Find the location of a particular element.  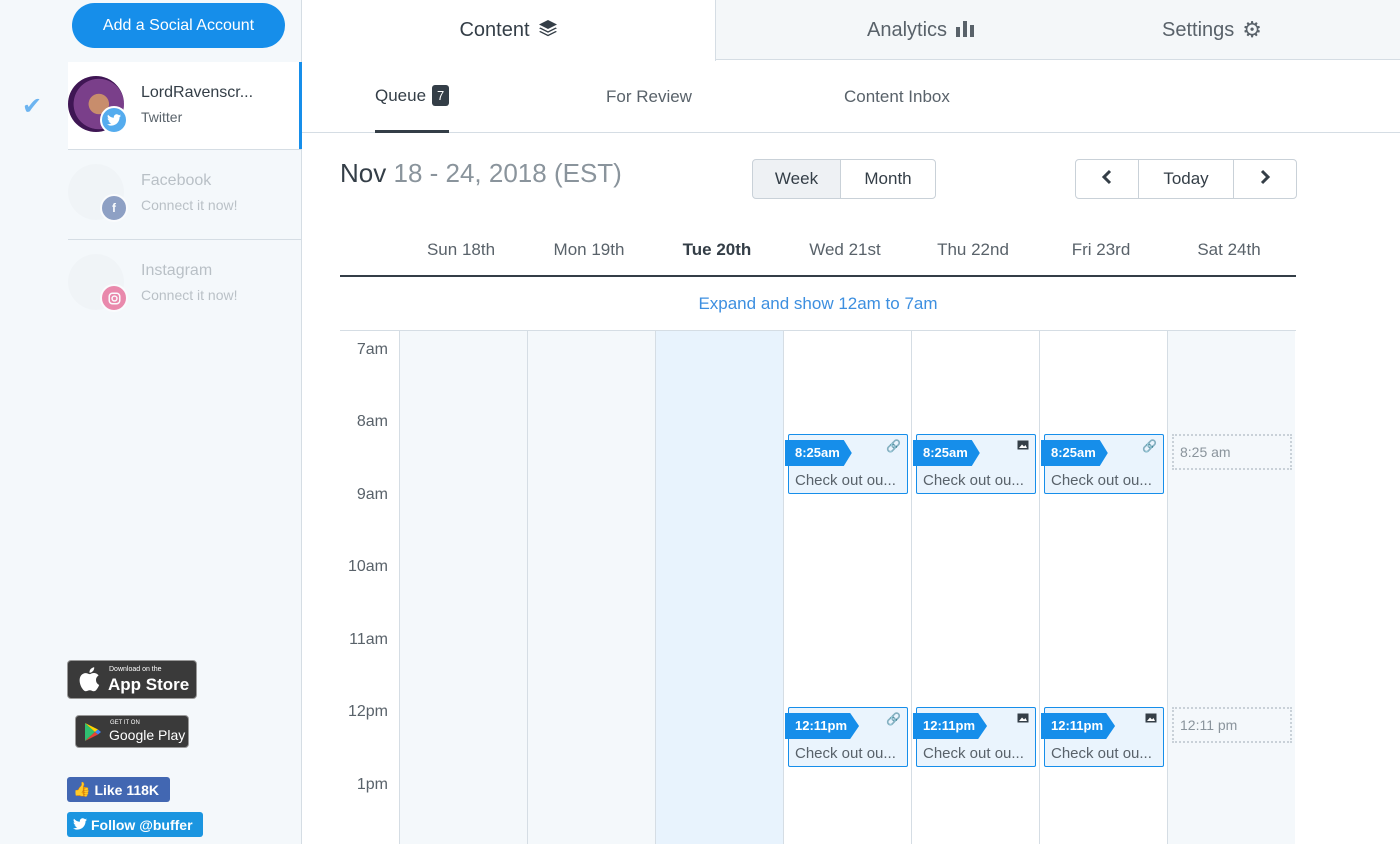

queue-count-badge: 7 is located at coordinates (441, 95).